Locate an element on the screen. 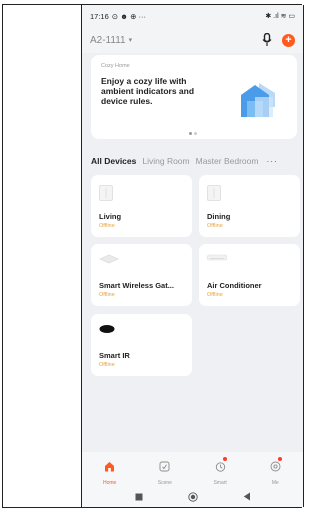 This screenshot has width=320, height=510. device-name: Living is located at coordinates (110, 216).